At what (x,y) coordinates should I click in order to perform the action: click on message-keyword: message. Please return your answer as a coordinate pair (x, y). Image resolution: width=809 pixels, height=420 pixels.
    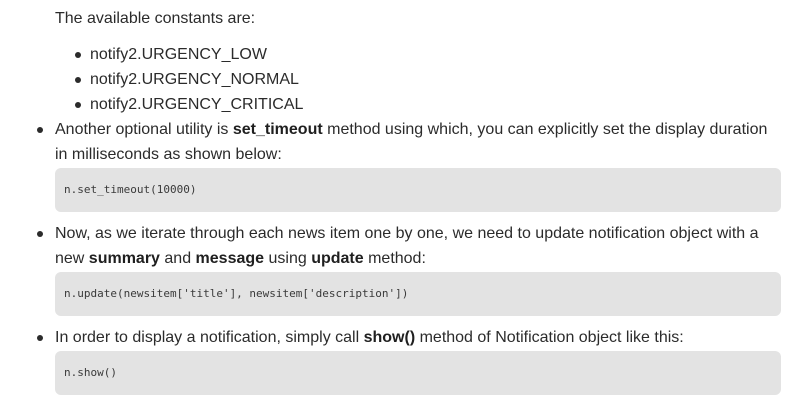
    Looking at the image, I should click on (230, 258).